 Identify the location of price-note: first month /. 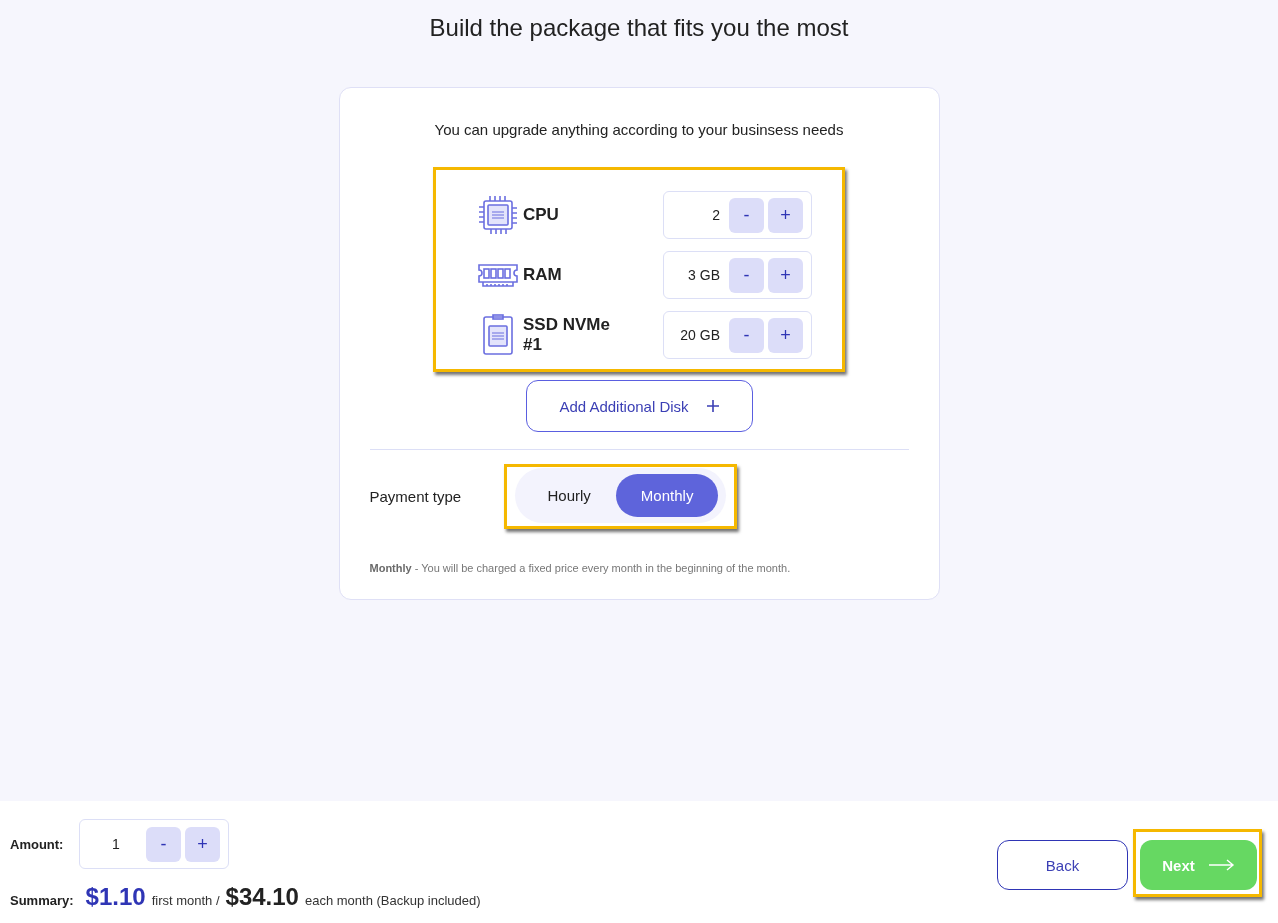
(185, 900).